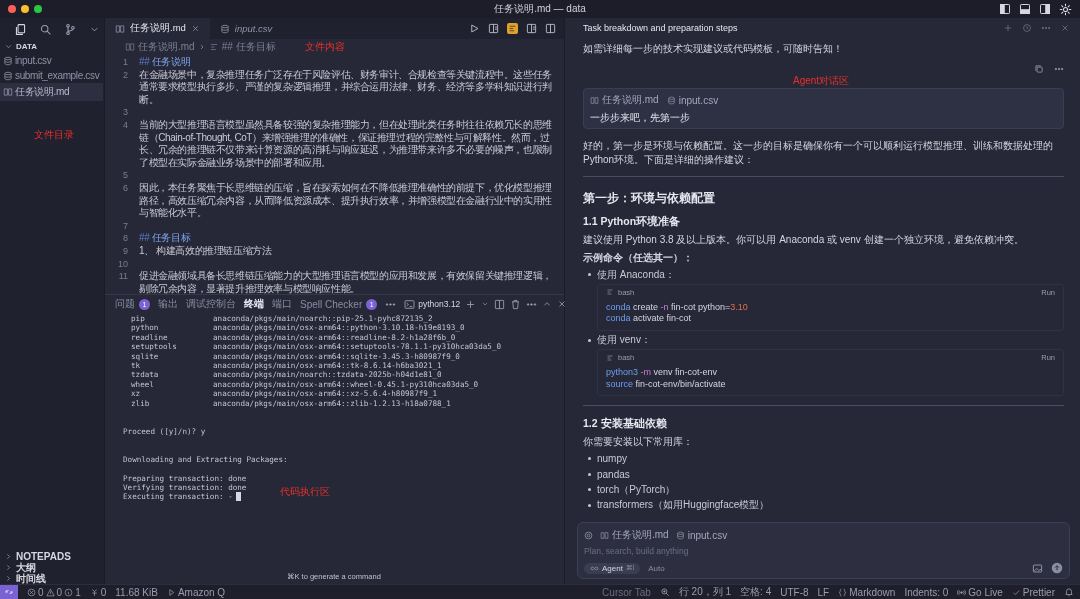  What do you see at coordinates (500, 304) in the screenshot?
I see `split-terminal-icon` at bounding box center [500, 304].